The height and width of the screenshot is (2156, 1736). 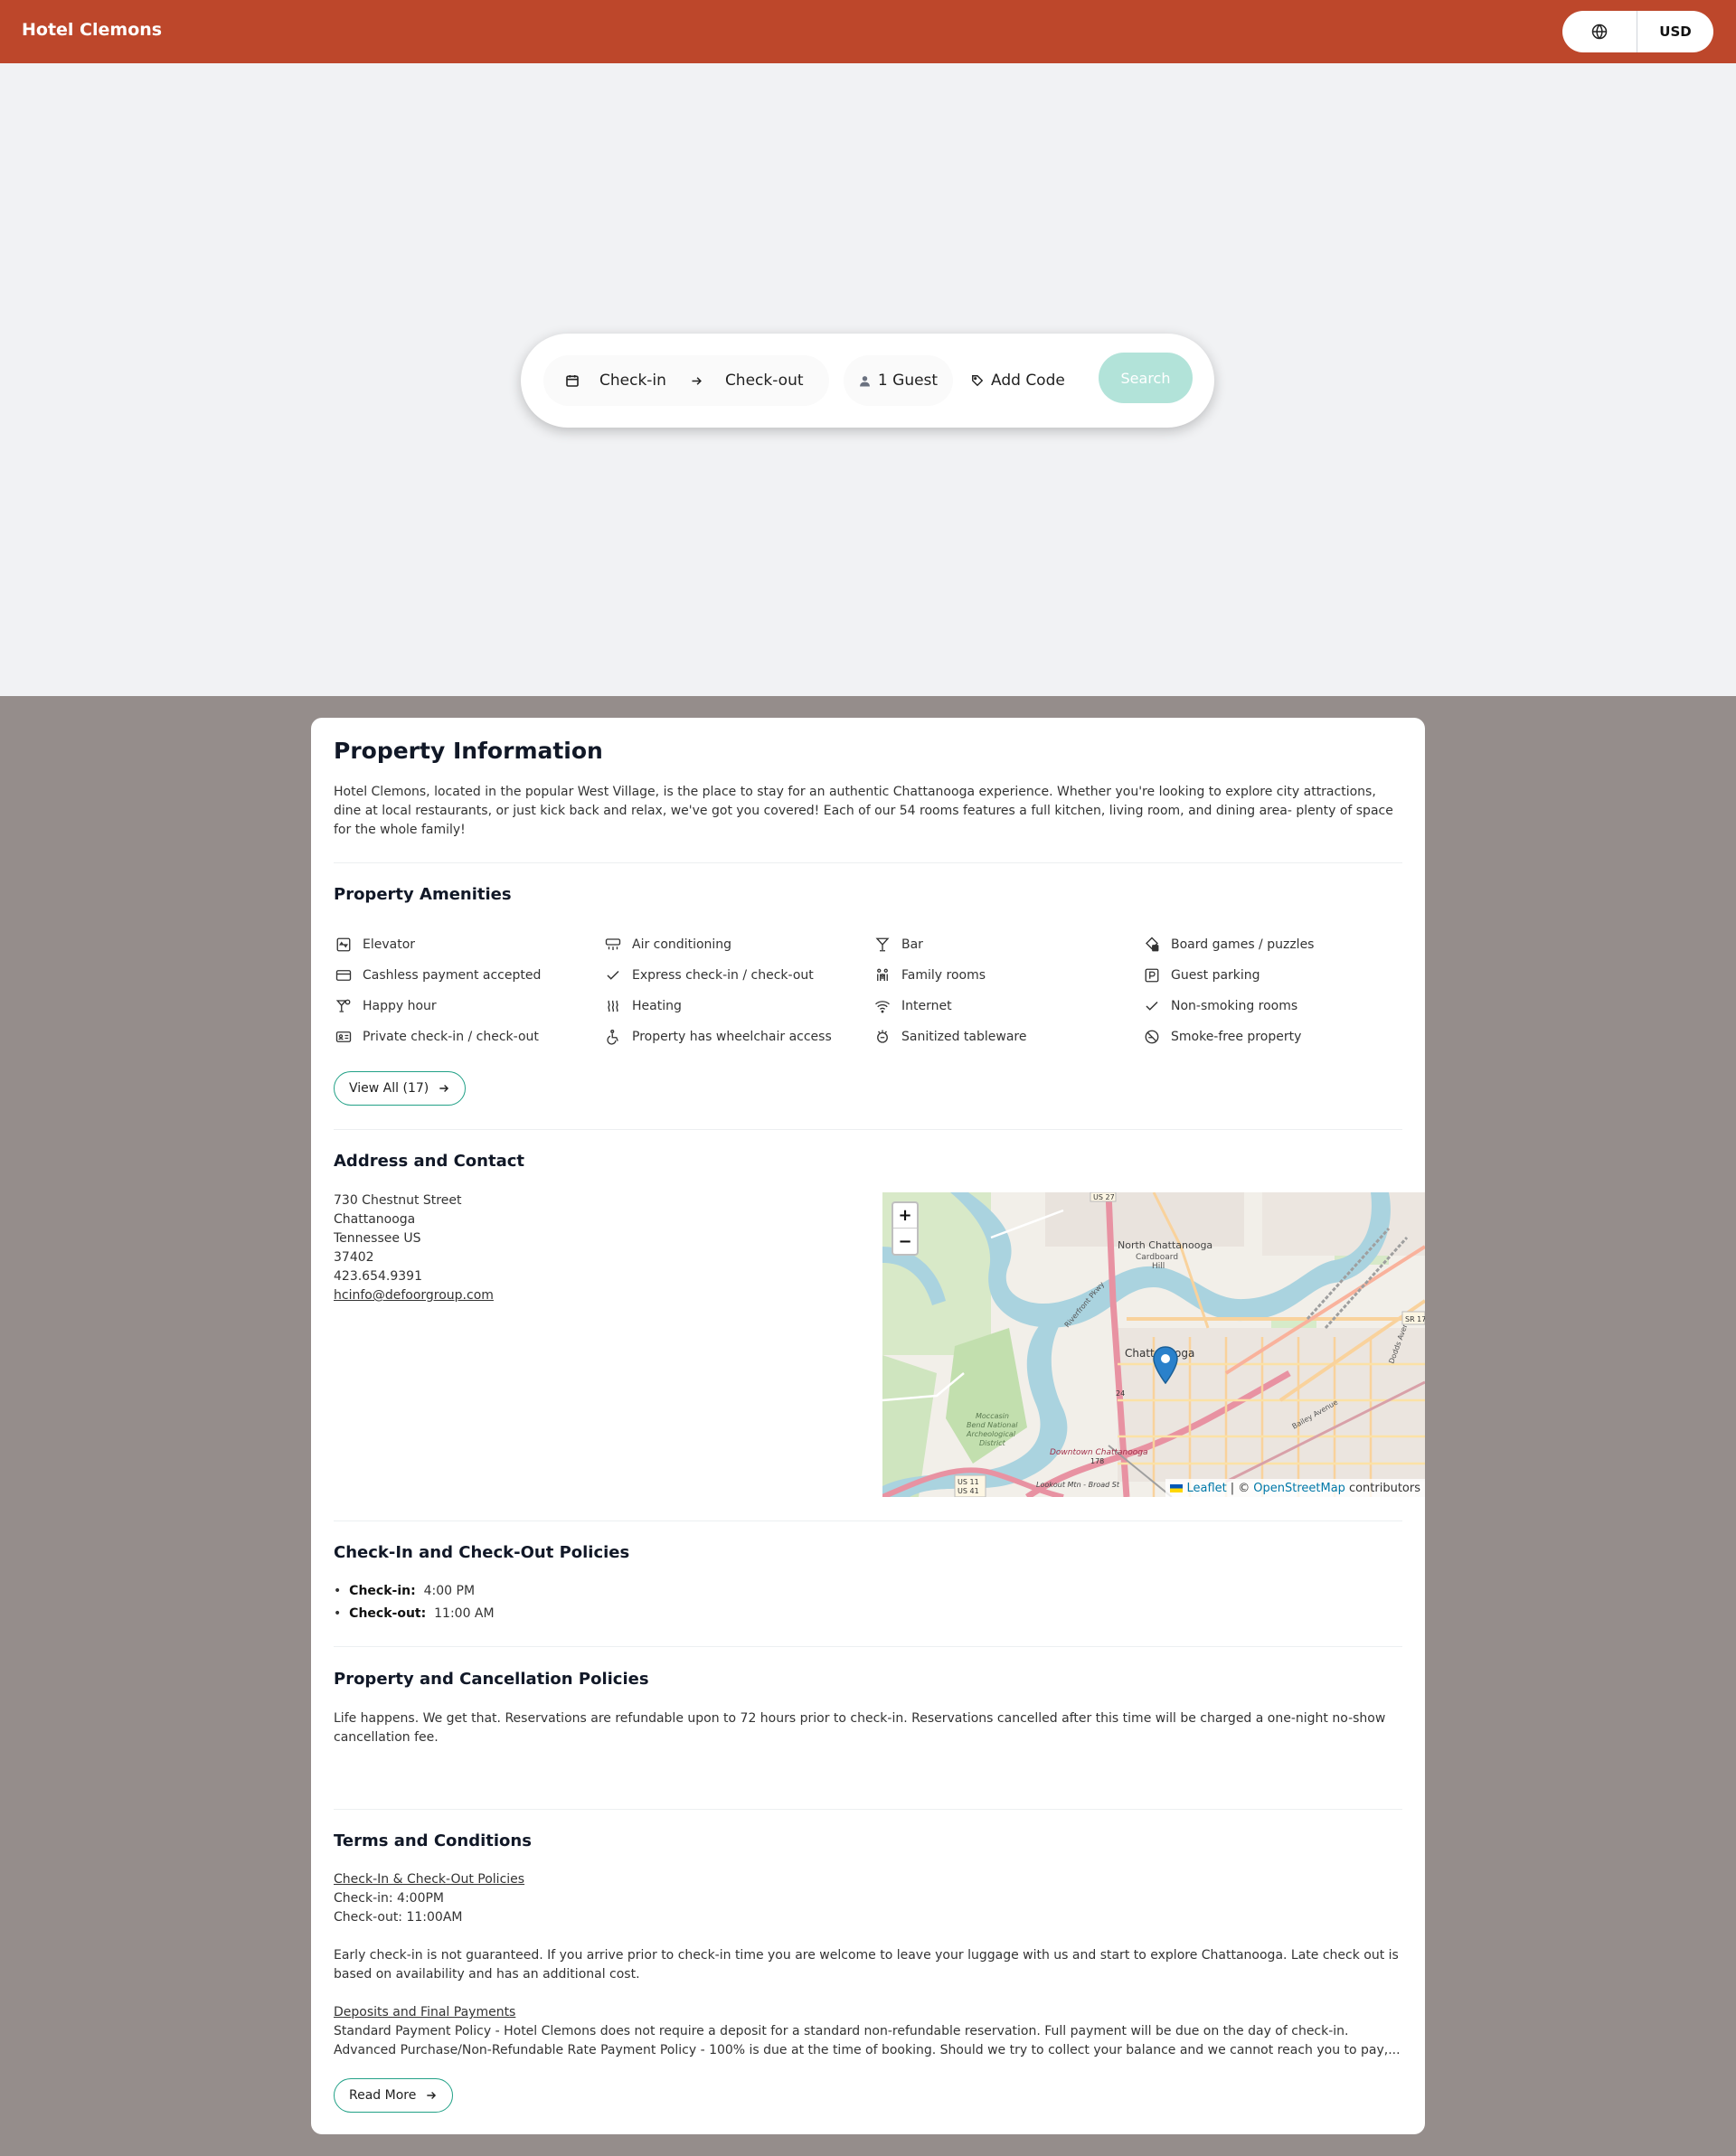 What do you see at coordinates (344, 1006) in the screenshot?
I see `happy-hour-icon` at bounding box center [344, 1006].